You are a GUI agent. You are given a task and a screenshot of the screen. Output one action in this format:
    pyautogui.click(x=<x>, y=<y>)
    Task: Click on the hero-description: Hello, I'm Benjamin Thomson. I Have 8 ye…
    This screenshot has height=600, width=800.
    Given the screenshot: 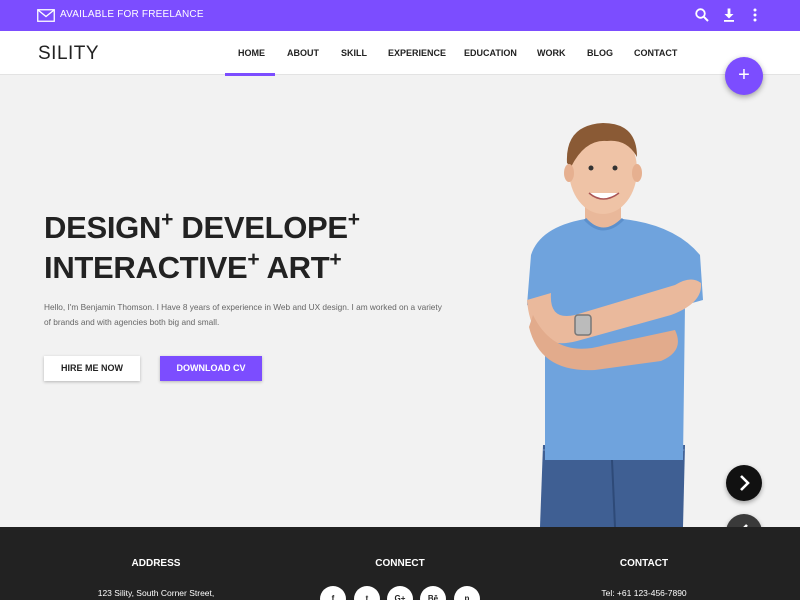 What is the action you would take?
    pyautogui.click(x=243, y=314)
    